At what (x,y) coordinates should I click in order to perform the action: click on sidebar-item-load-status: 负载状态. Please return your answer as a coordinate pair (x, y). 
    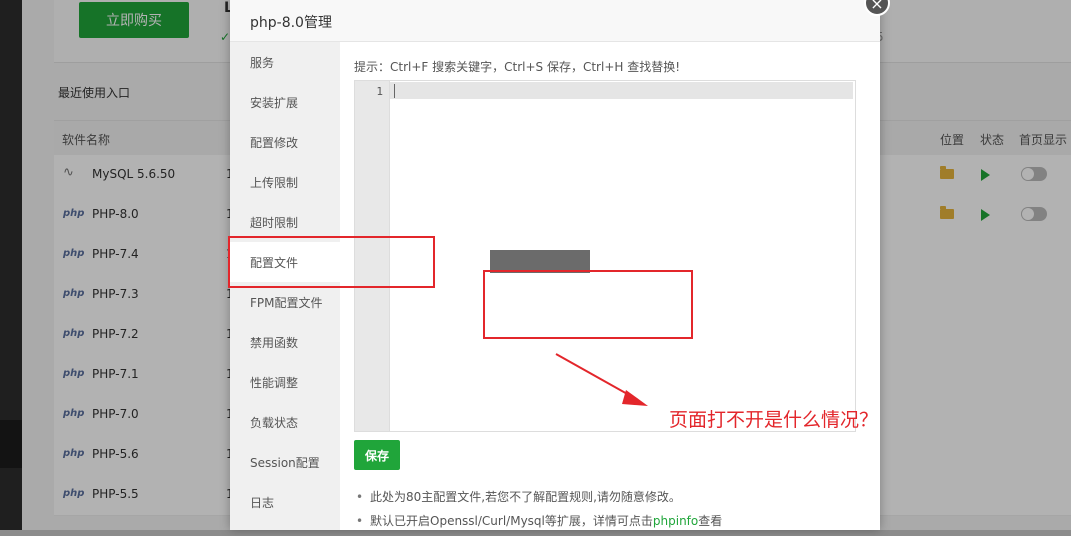
    Looking at the image, I should click on (285, 422).